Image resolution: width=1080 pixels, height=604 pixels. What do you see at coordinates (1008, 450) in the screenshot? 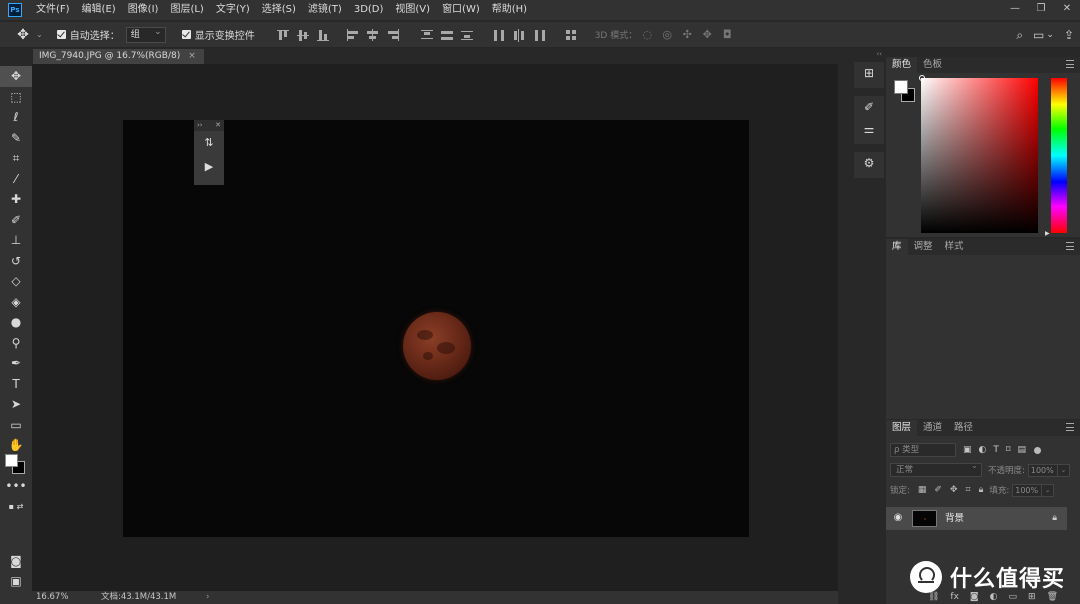
I see `filter-shape-icon: ⌑` at bounding box center [1008, 450].